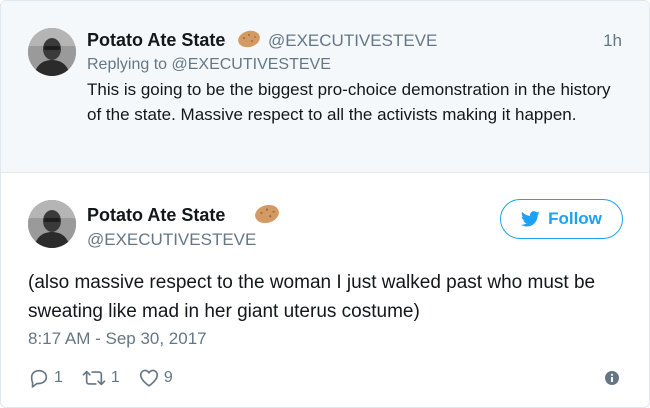 The image size is (650, 408). What do you see at coordinates (575, 218) in the screenshot?
I see `follow-label: Follow` at bounding box center [575, 218].